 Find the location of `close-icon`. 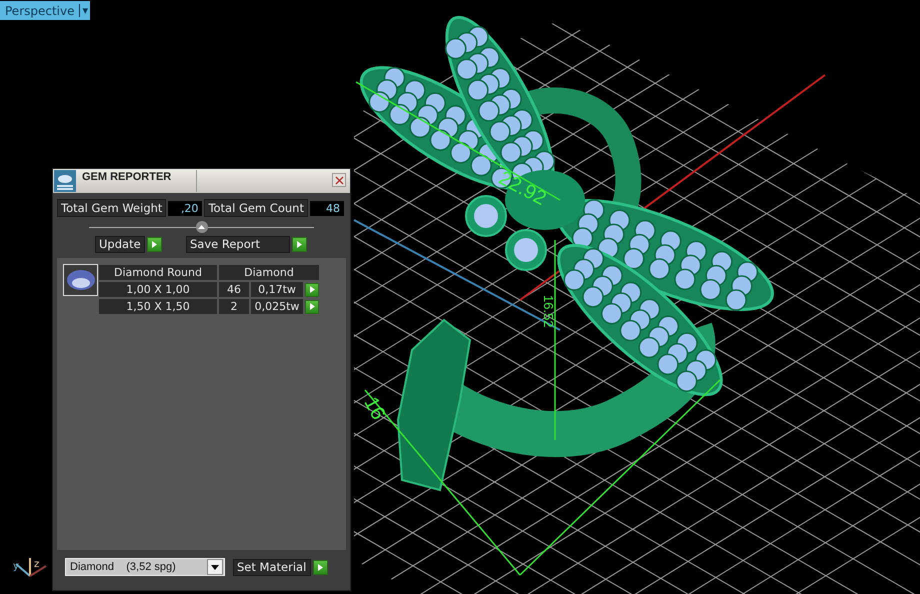

close-icon is located at coordinates (339, 180).